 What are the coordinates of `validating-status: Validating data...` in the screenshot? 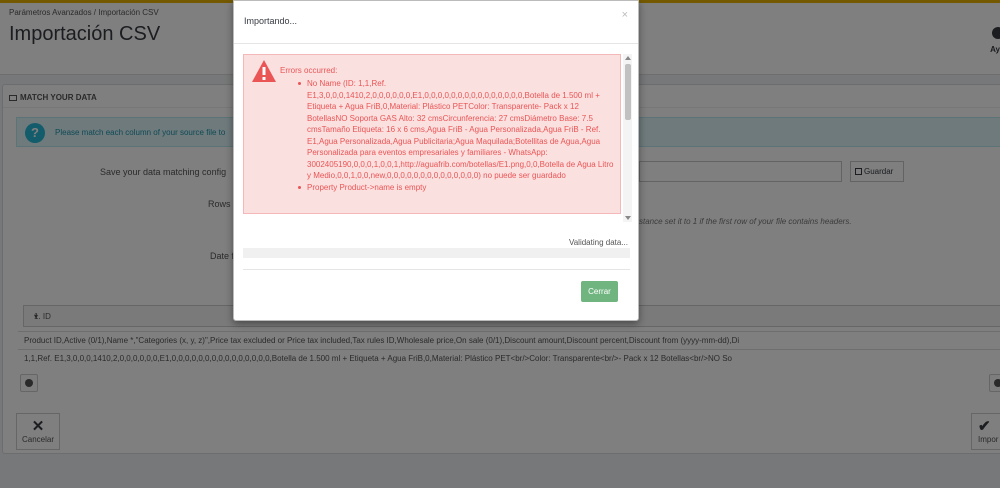 It's located at (598, 242).